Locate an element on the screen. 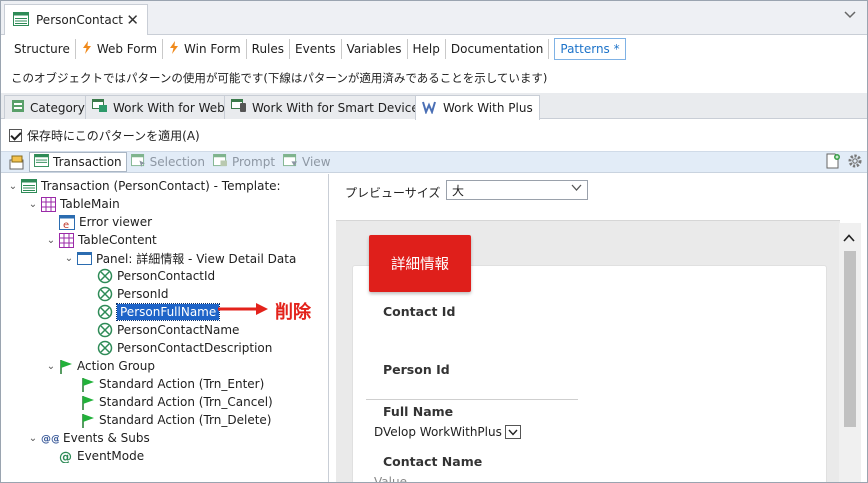  tab-view: View is located at coordinates (306, 162).